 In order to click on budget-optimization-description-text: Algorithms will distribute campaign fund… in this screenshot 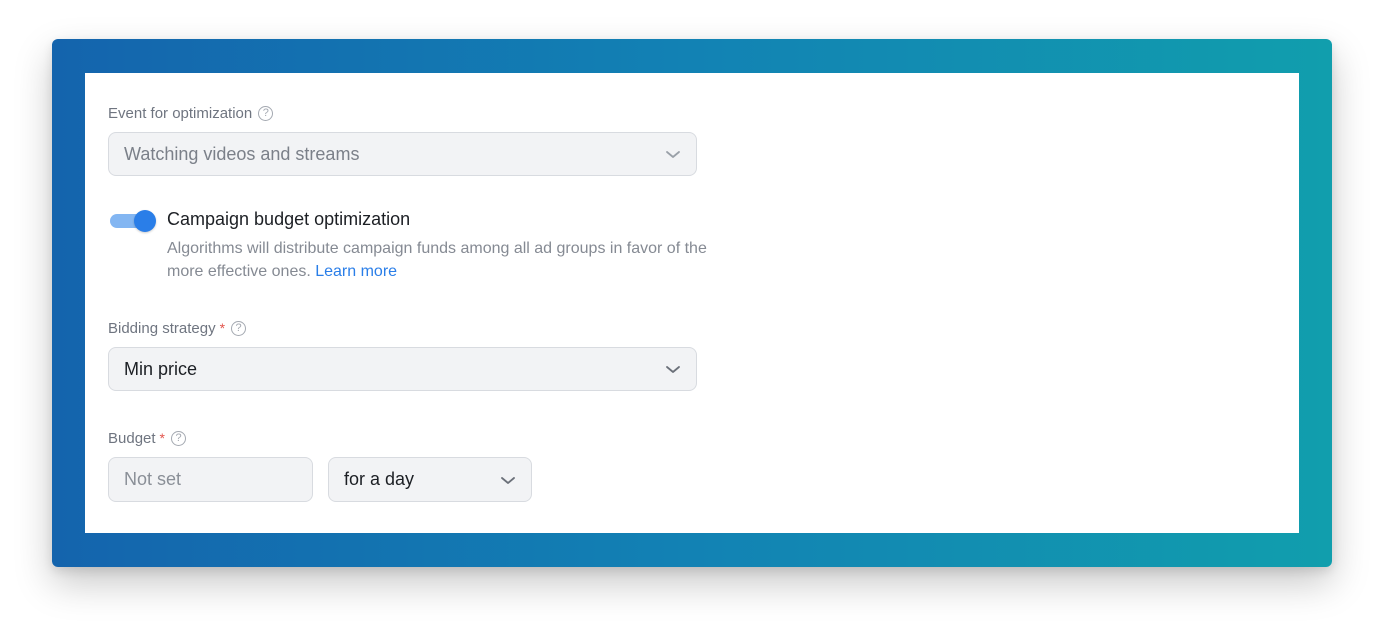, I will do `click(437, 260)`.